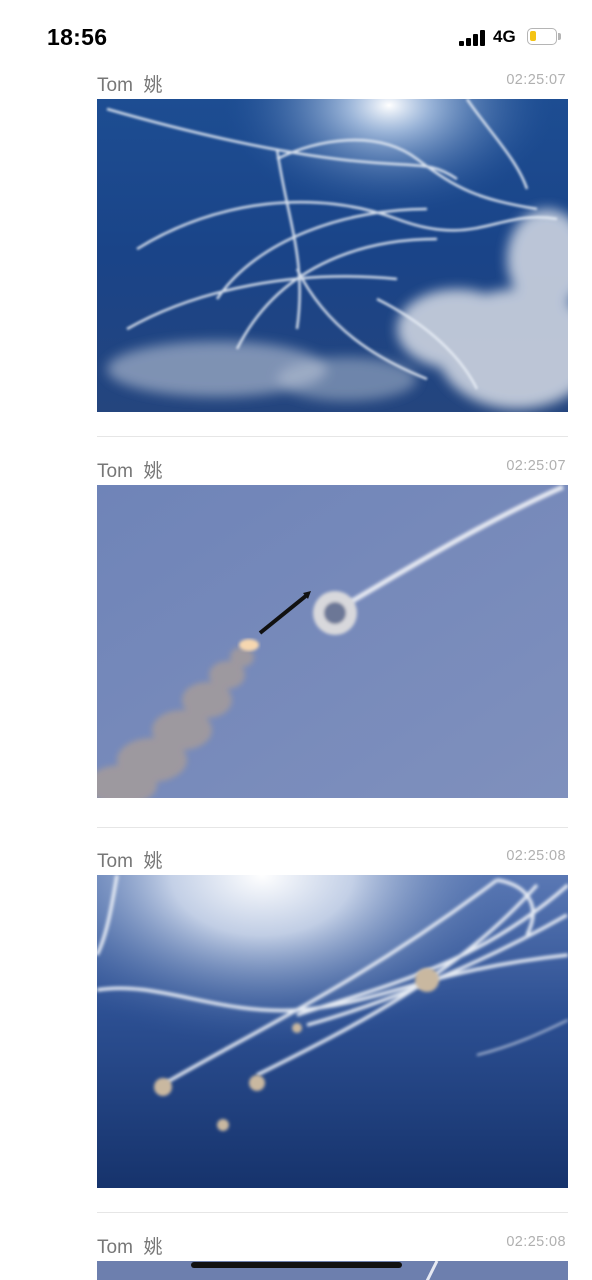  Describe the element at coordinates (332, 1256) in the screenshot. I see `feed-item: Tom 姚 02:25:08` at that location.